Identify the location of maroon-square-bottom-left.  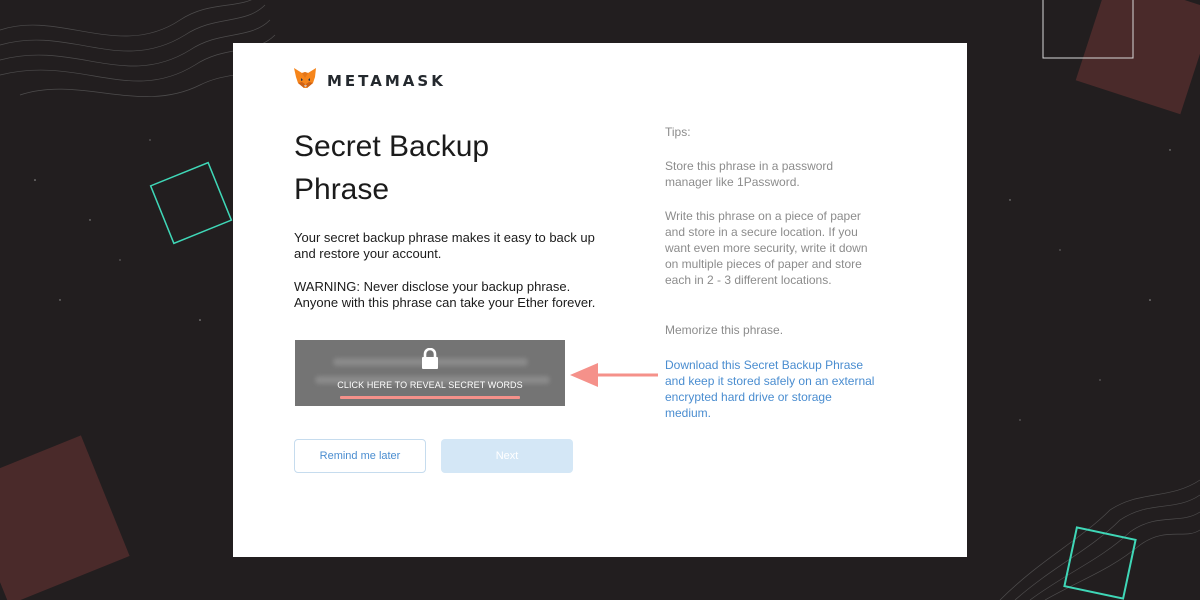
(65, 517).